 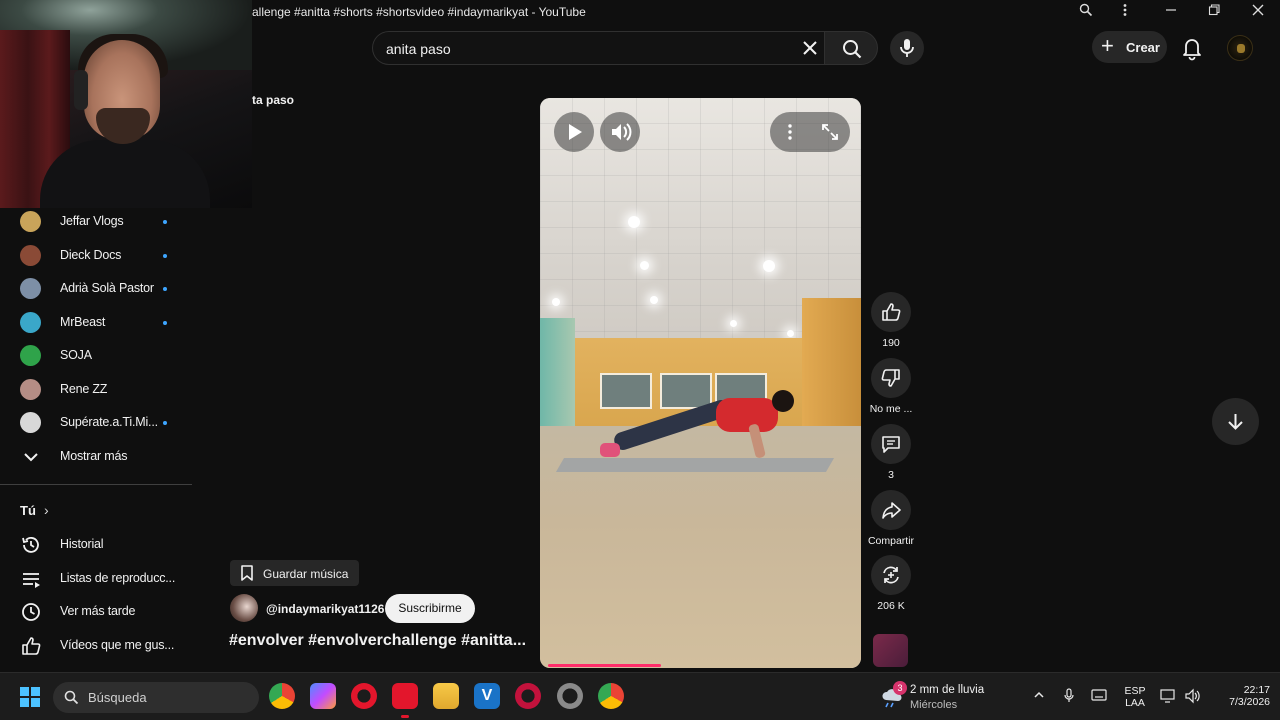 I want to click on windows-start-icon, so click(x=30, y=697).